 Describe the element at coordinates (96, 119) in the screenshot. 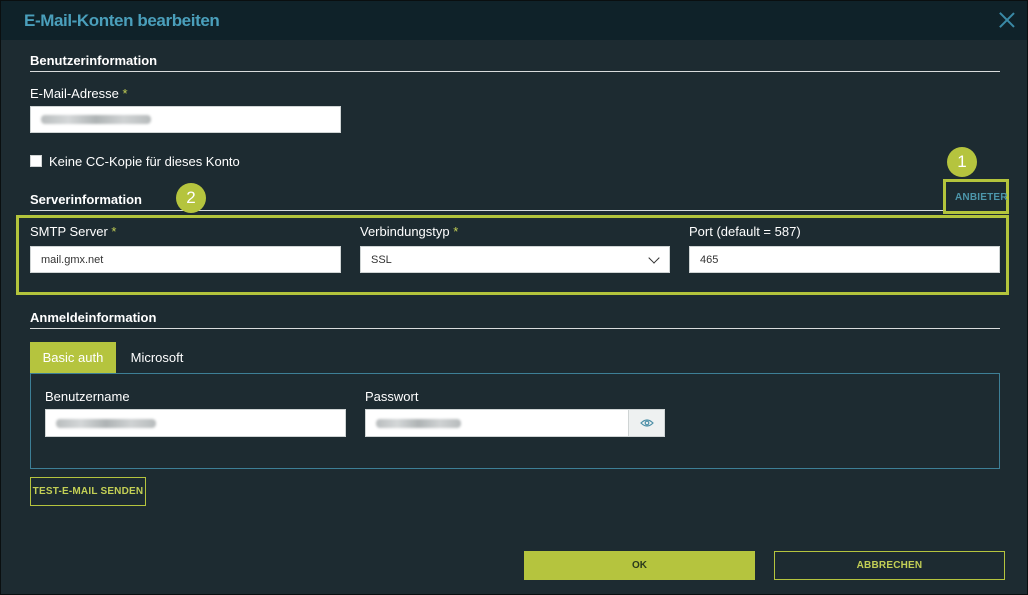

I see `redacted-email` at that location.